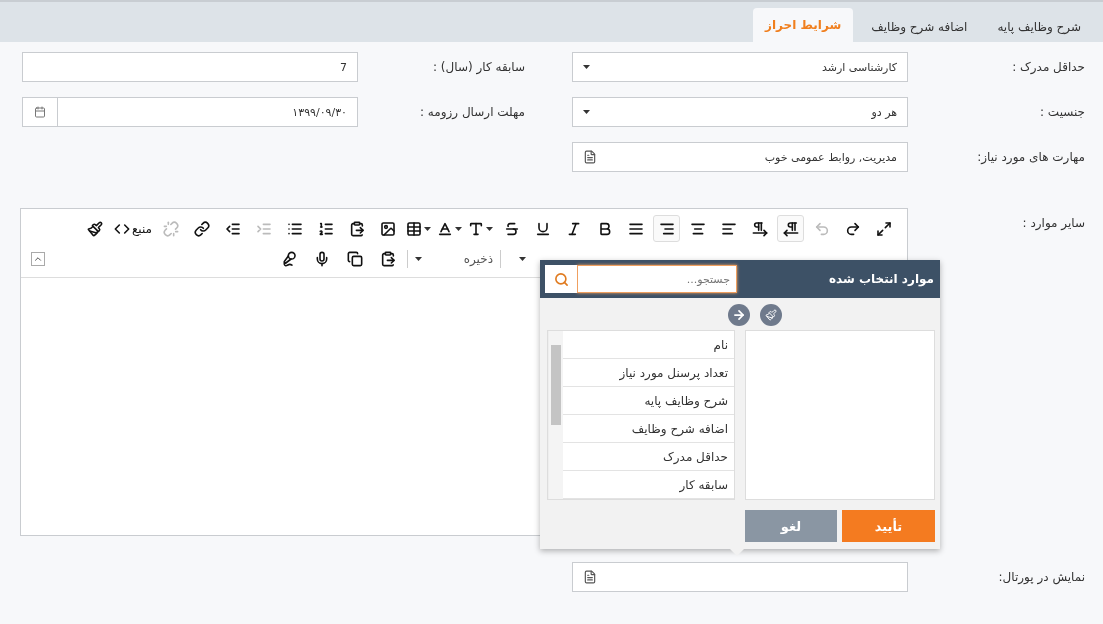  What do you see at coordinates (1030, 157) in the screenshot?
I see `field-label: مهارت های مورد نیاز:` at bounding box center [1030, 157].